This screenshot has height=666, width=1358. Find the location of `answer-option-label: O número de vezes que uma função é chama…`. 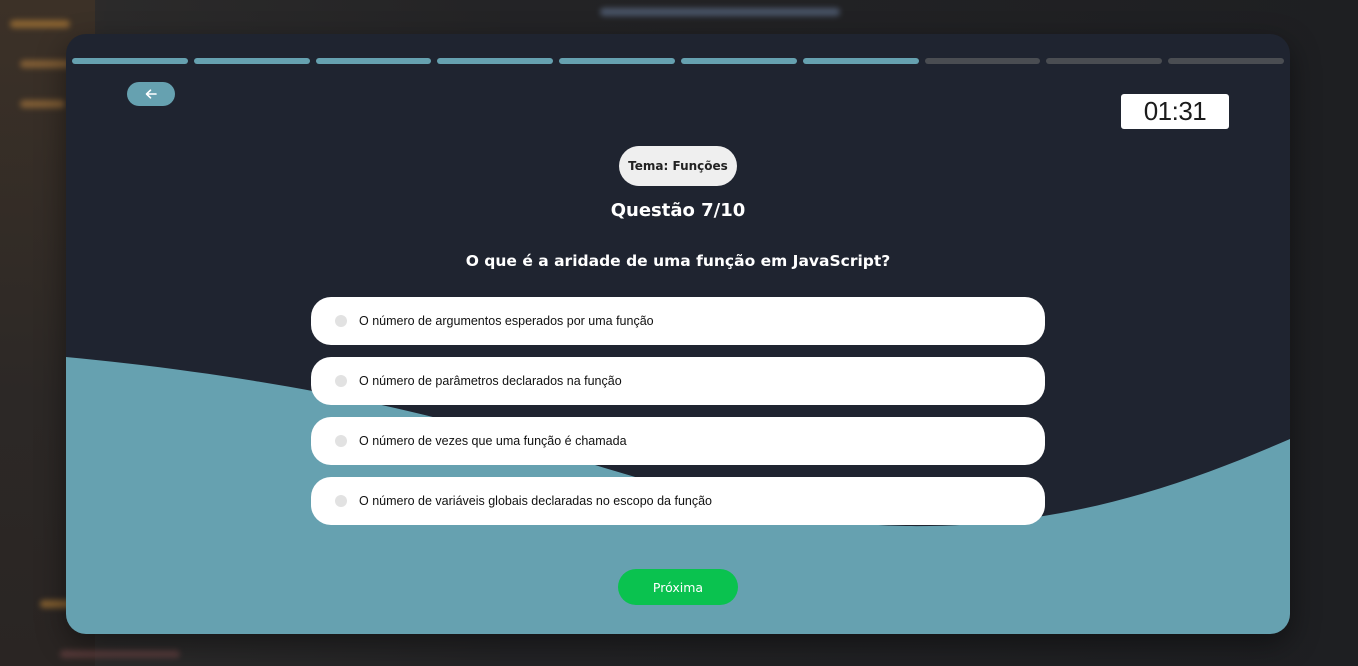

answer-option-label: O número de vezes que uma função é chama… is located at coordinates (493, 441).